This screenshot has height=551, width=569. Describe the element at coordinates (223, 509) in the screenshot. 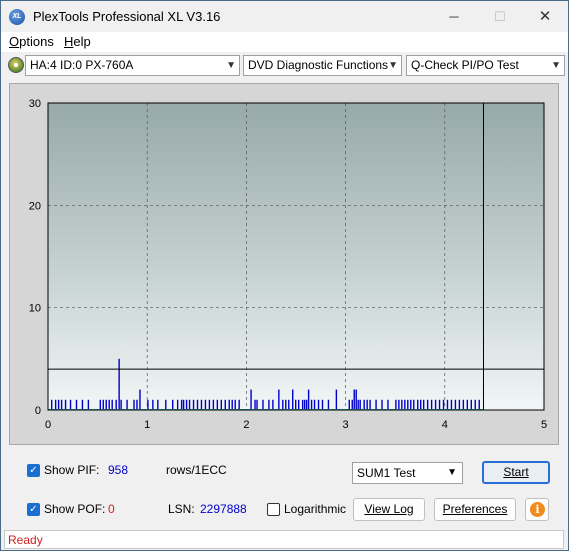

I see `lsn-value: 2297888` at that location.